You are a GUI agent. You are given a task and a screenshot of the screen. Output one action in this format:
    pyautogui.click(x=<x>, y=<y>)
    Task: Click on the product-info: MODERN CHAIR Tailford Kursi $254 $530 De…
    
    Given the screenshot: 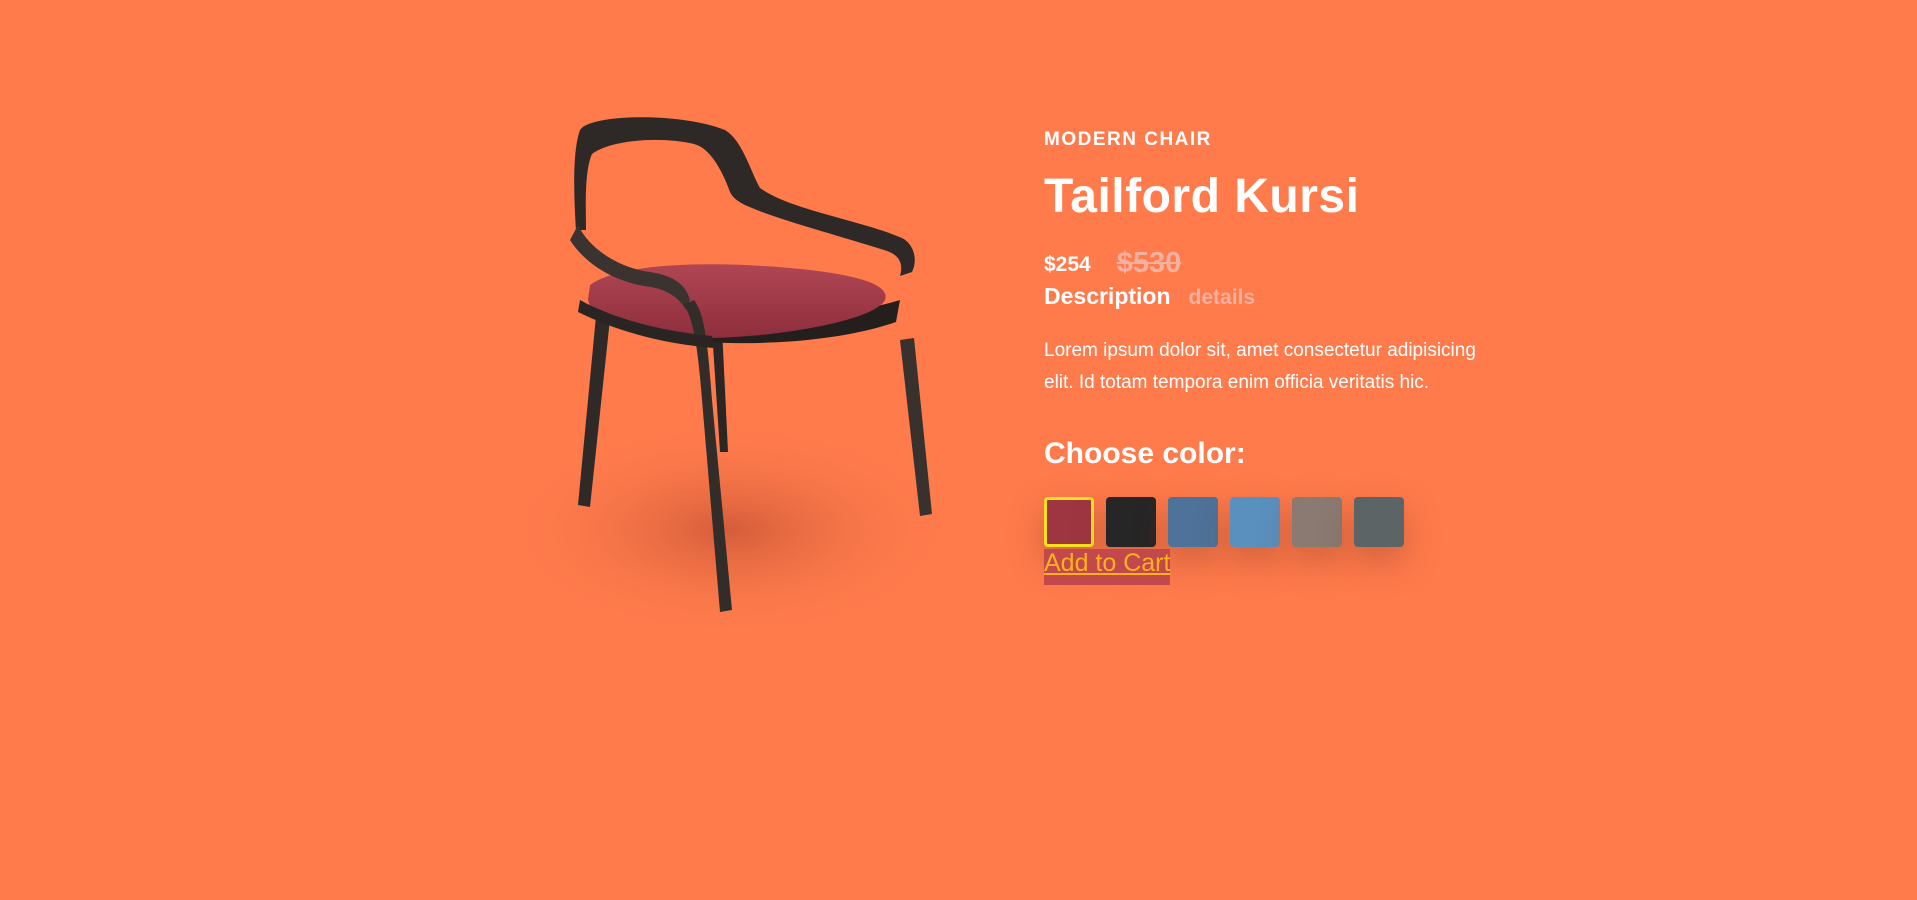 What is the action you would take?
    pyautogui.click(x=1279, y=355)
    